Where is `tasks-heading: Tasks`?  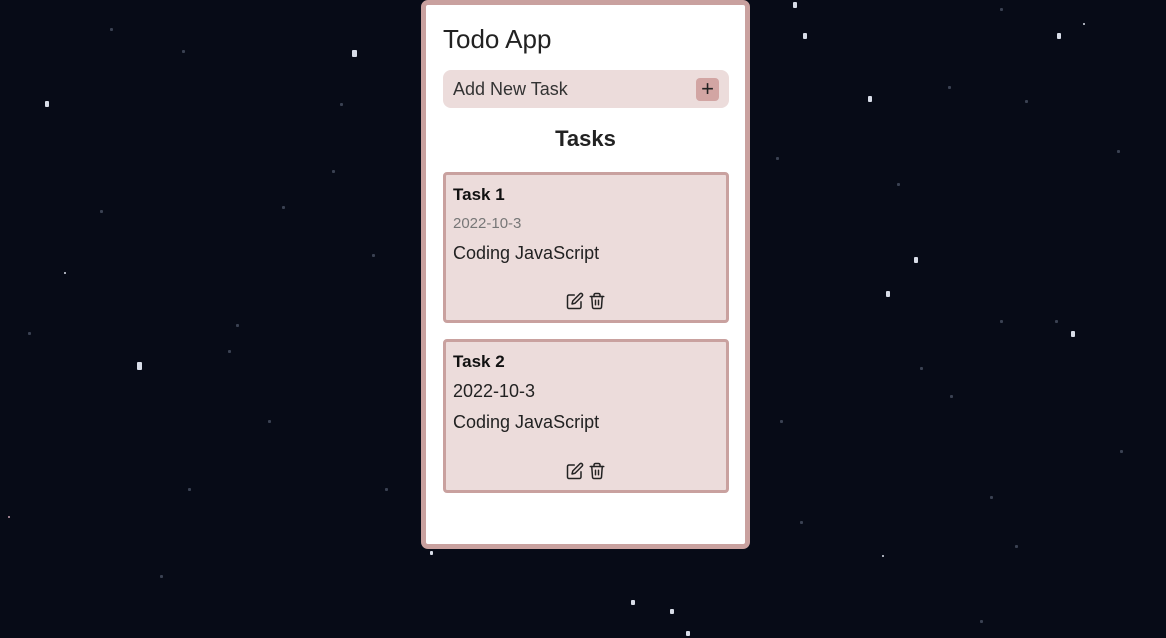
tasks-heading: Tasks is located at coordinates (585, 138).